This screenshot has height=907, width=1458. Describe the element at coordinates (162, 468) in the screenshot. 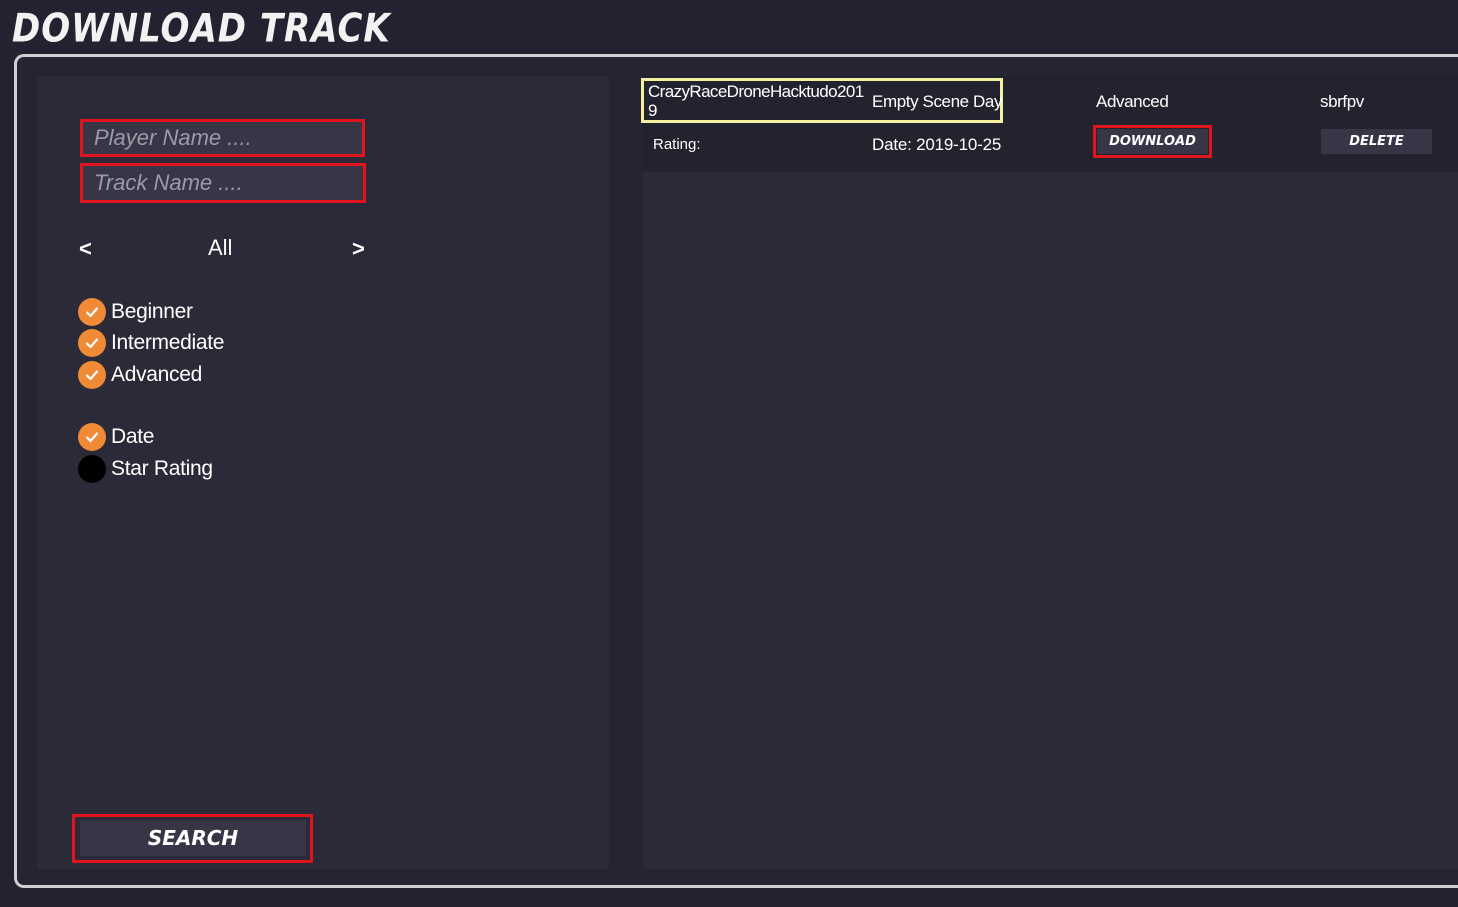

I see `sort-star-rating-label: Star Rating` at that location.